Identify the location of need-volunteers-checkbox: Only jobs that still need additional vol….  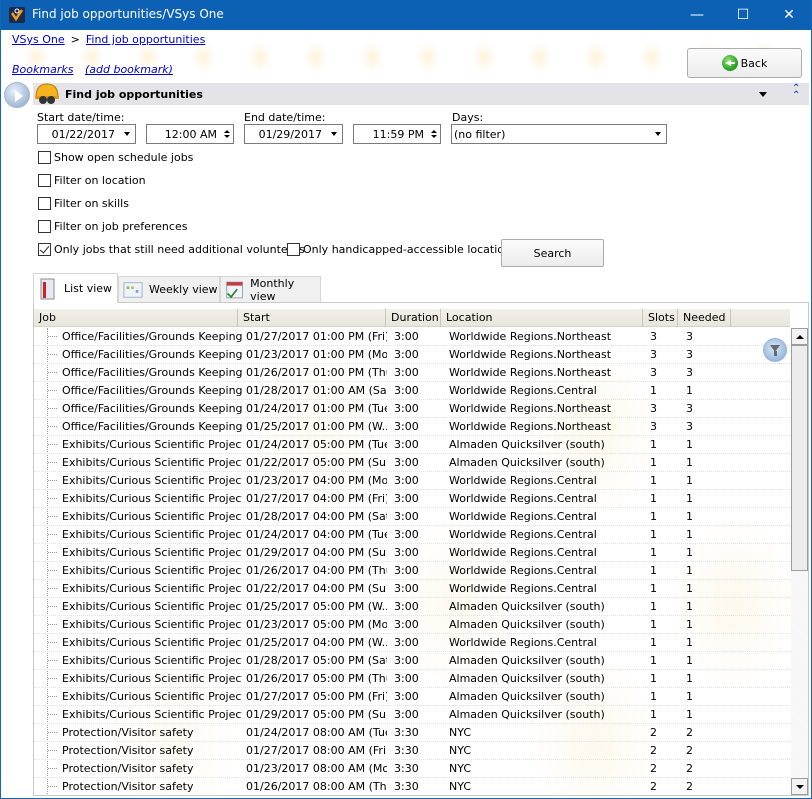
(171, 249).